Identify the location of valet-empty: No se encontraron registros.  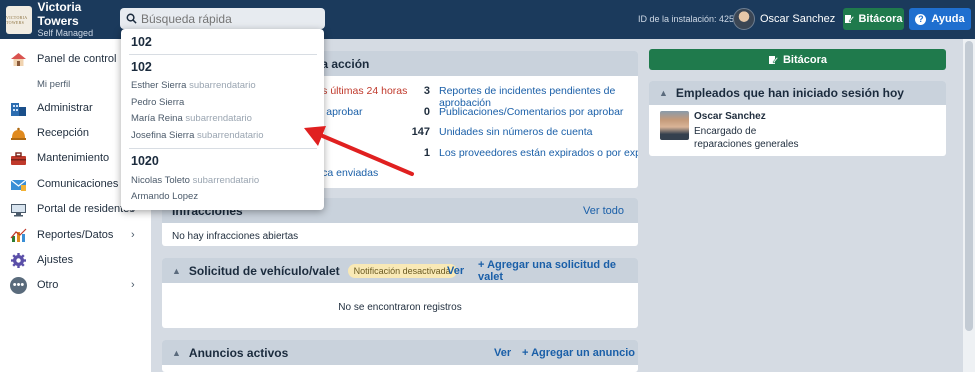
(400, 307).